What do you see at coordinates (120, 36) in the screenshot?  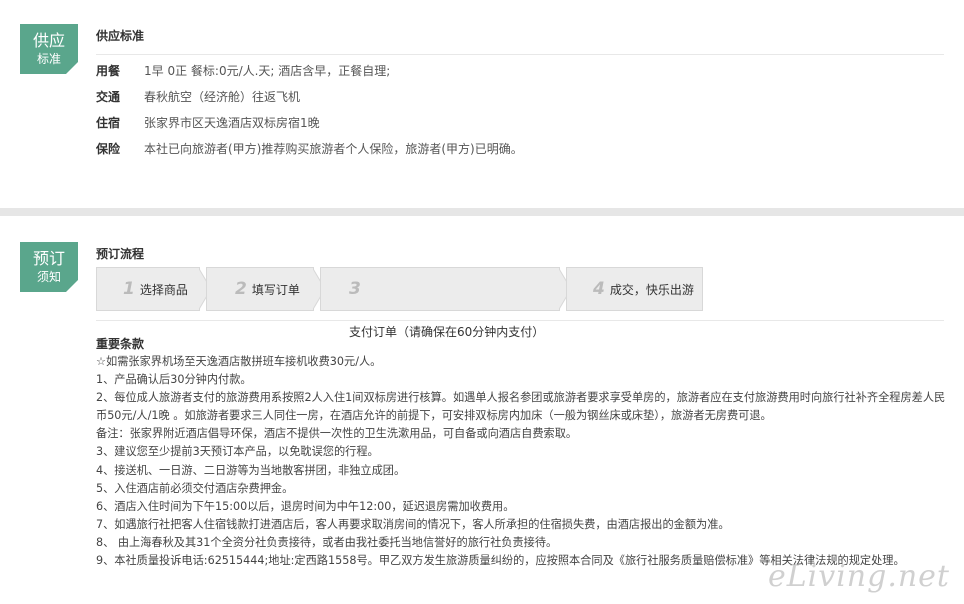 I see `supply-standard-title: 供应标准` at bounding box center [120, 36].